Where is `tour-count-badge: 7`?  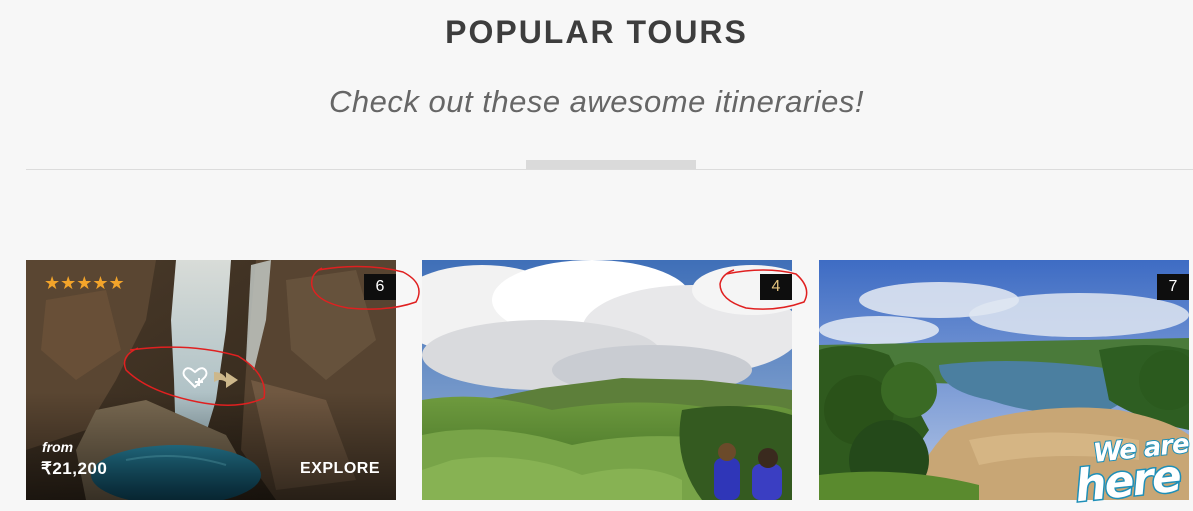 tour-count-badge: 7 is located at coordinates (1173, 287).